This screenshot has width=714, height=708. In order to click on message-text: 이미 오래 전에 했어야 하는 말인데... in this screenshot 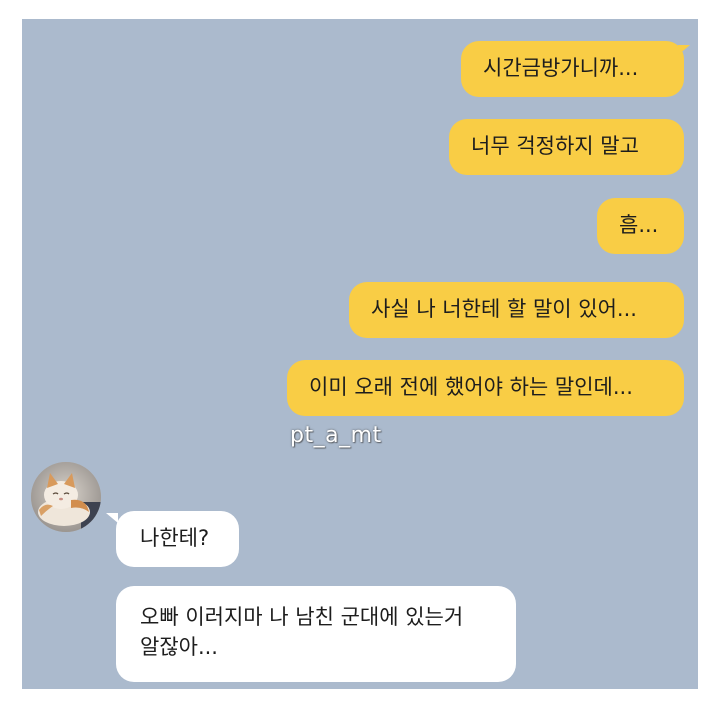, I will do `click(471, 387)`.